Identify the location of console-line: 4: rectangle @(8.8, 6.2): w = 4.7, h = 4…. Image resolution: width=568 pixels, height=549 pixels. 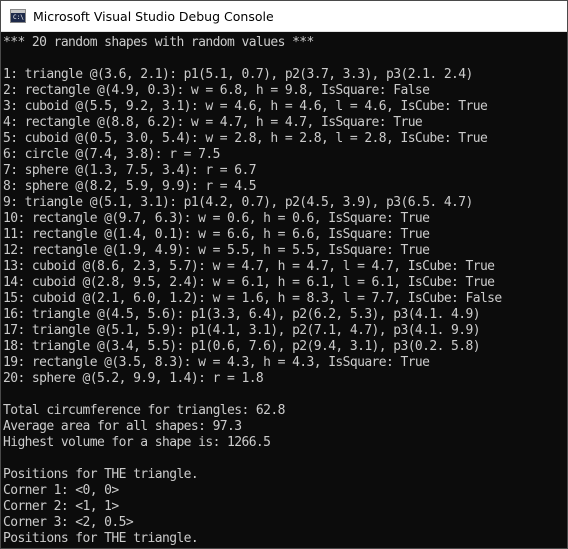
(213, 122).